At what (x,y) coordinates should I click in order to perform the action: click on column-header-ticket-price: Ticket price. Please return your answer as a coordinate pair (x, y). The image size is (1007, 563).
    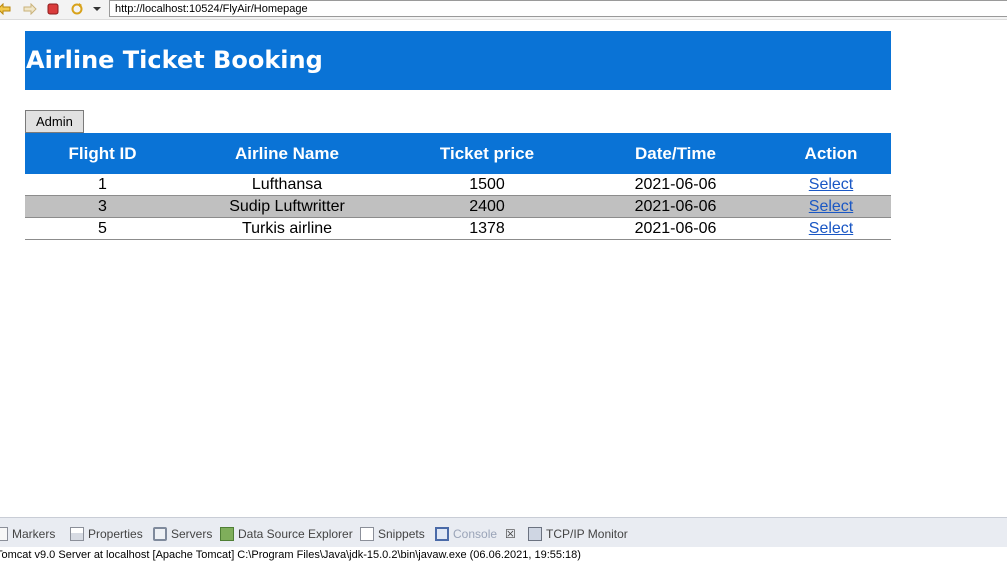
    Looking at the image, I should click on (487, 153).